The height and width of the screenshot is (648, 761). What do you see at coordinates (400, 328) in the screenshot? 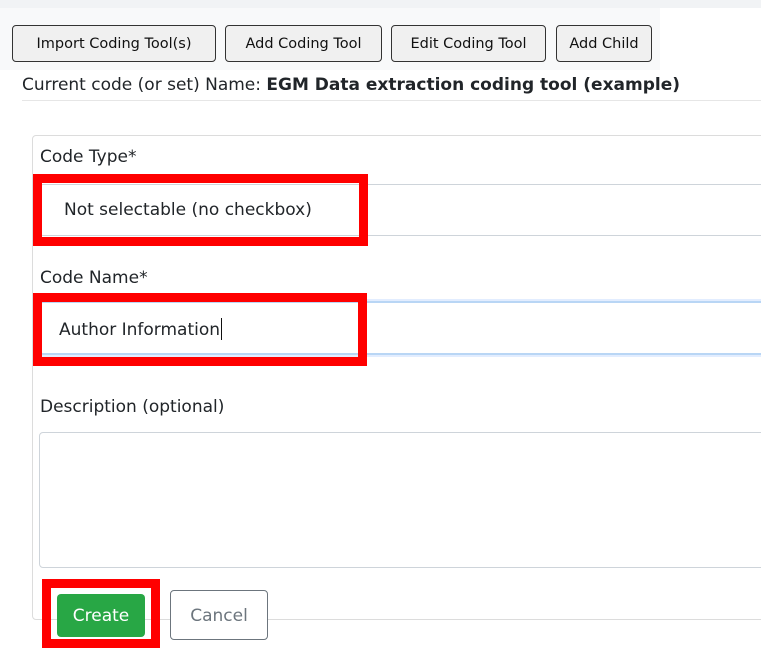
I see `code-name-input: Author Information` at bounding box center [400, 328].